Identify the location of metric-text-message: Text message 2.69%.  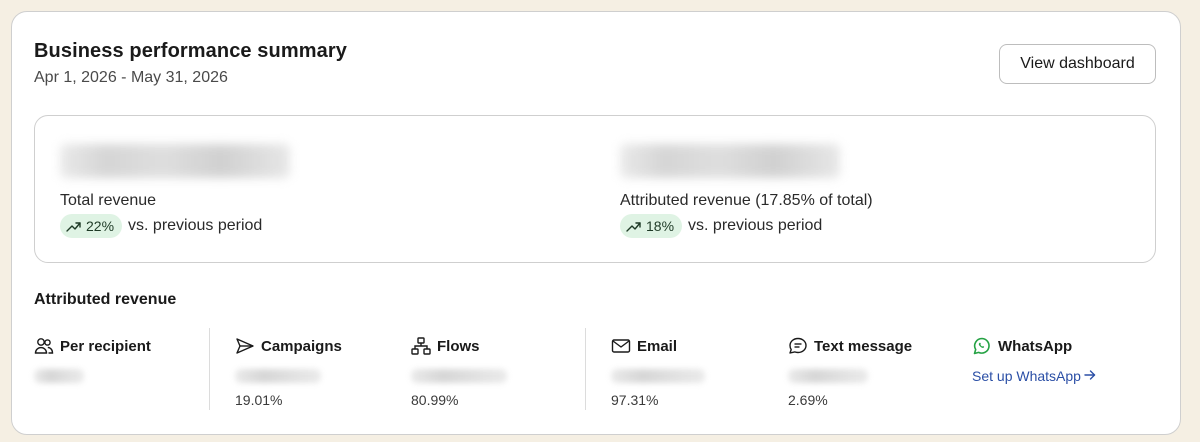
(850, 372).